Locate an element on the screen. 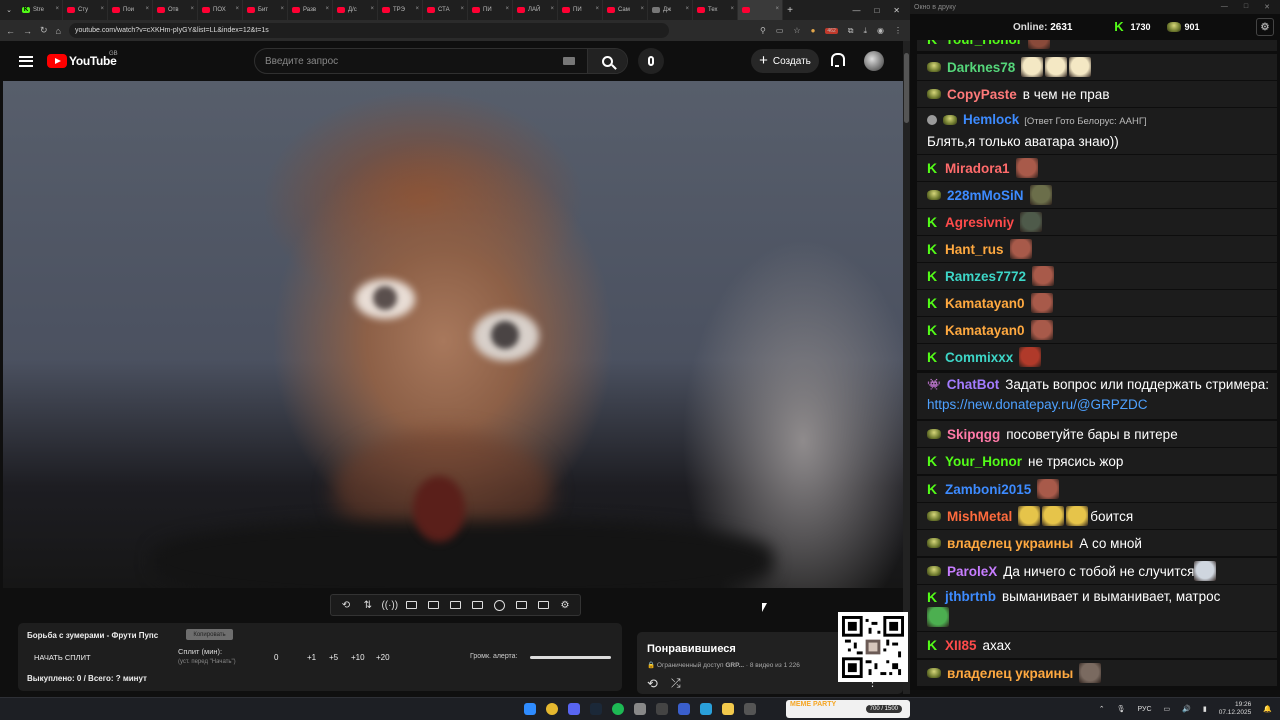 The image size is (1280, 720). notifications-icon: 🔔 is located at coordinates (1267, 709).